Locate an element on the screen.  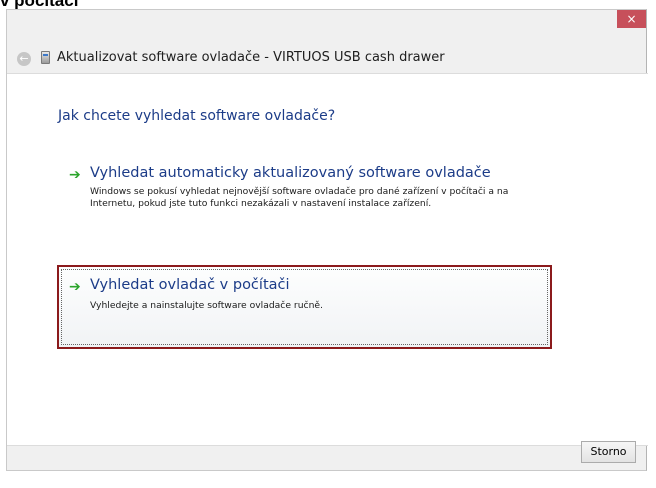
back-arrow-icon: ← is located at coordinates (24, 59).